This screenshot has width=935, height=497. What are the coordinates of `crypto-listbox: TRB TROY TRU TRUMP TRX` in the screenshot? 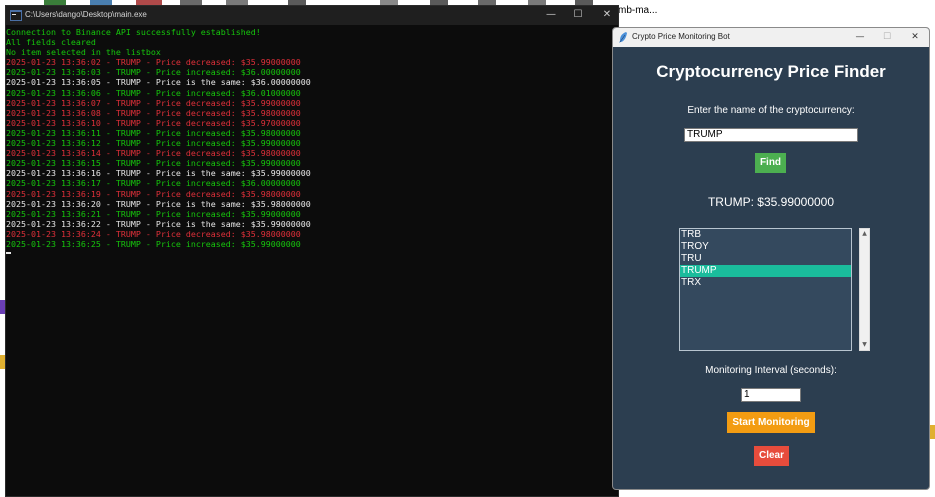 It's located at (765, 289).